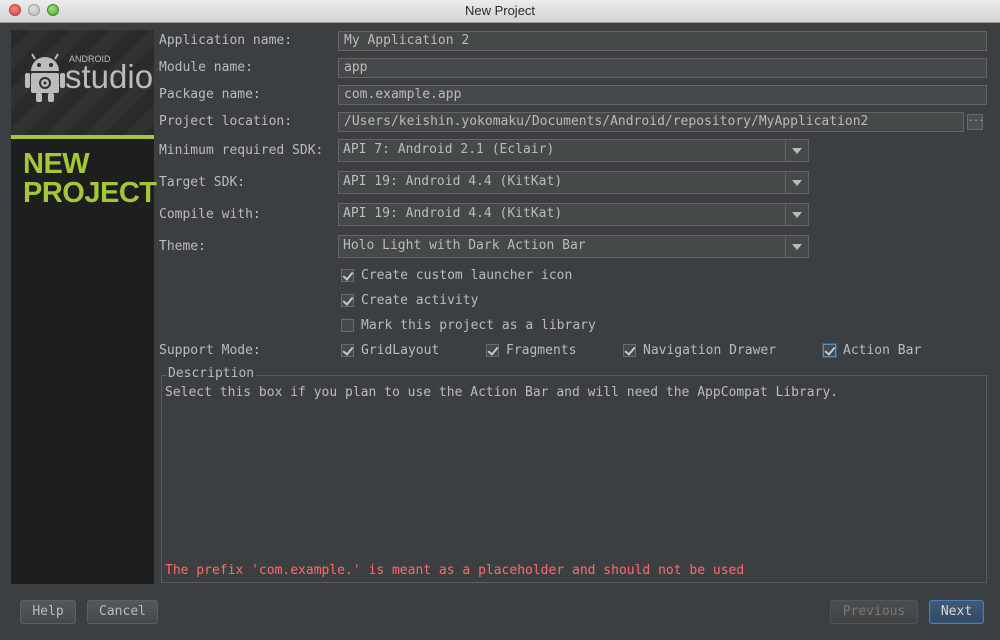  I want to click on action-bar-label: Action Bar, so click(882, 350).